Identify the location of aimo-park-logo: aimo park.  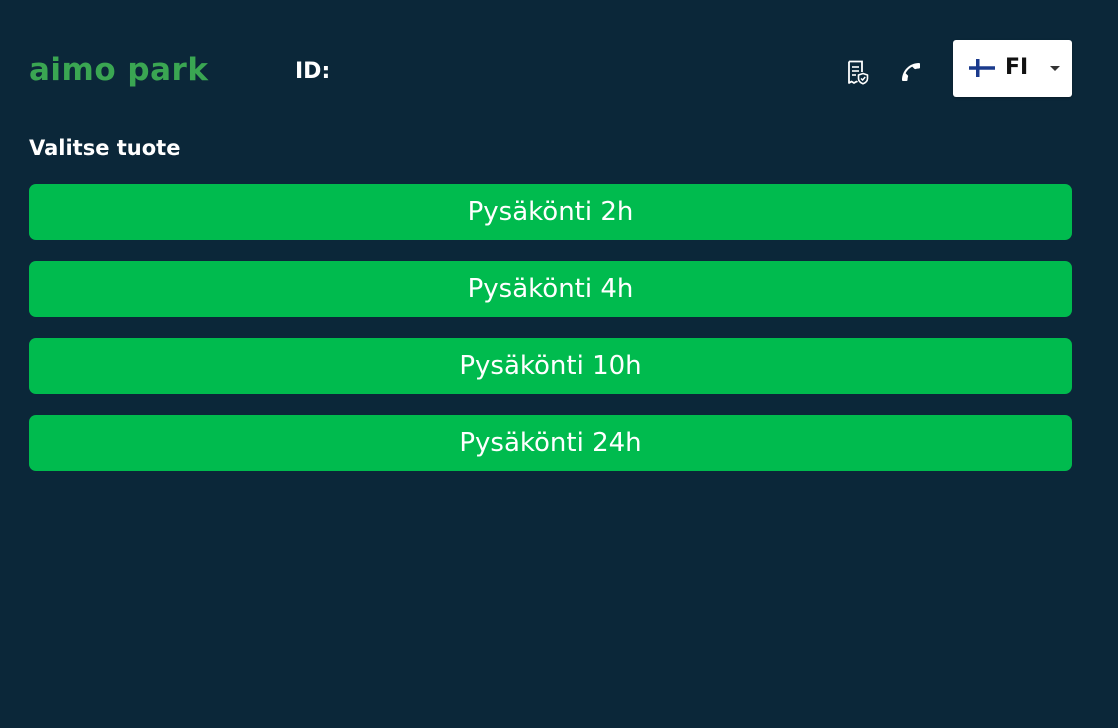
(118, 70).